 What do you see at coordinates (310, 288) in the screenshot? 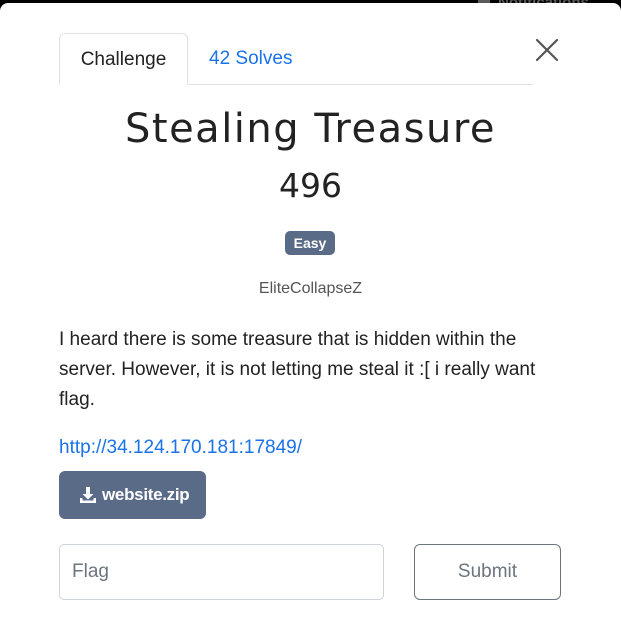
I see `challenge-author: EliteCollapseZ` at bounding box center [310, 288].